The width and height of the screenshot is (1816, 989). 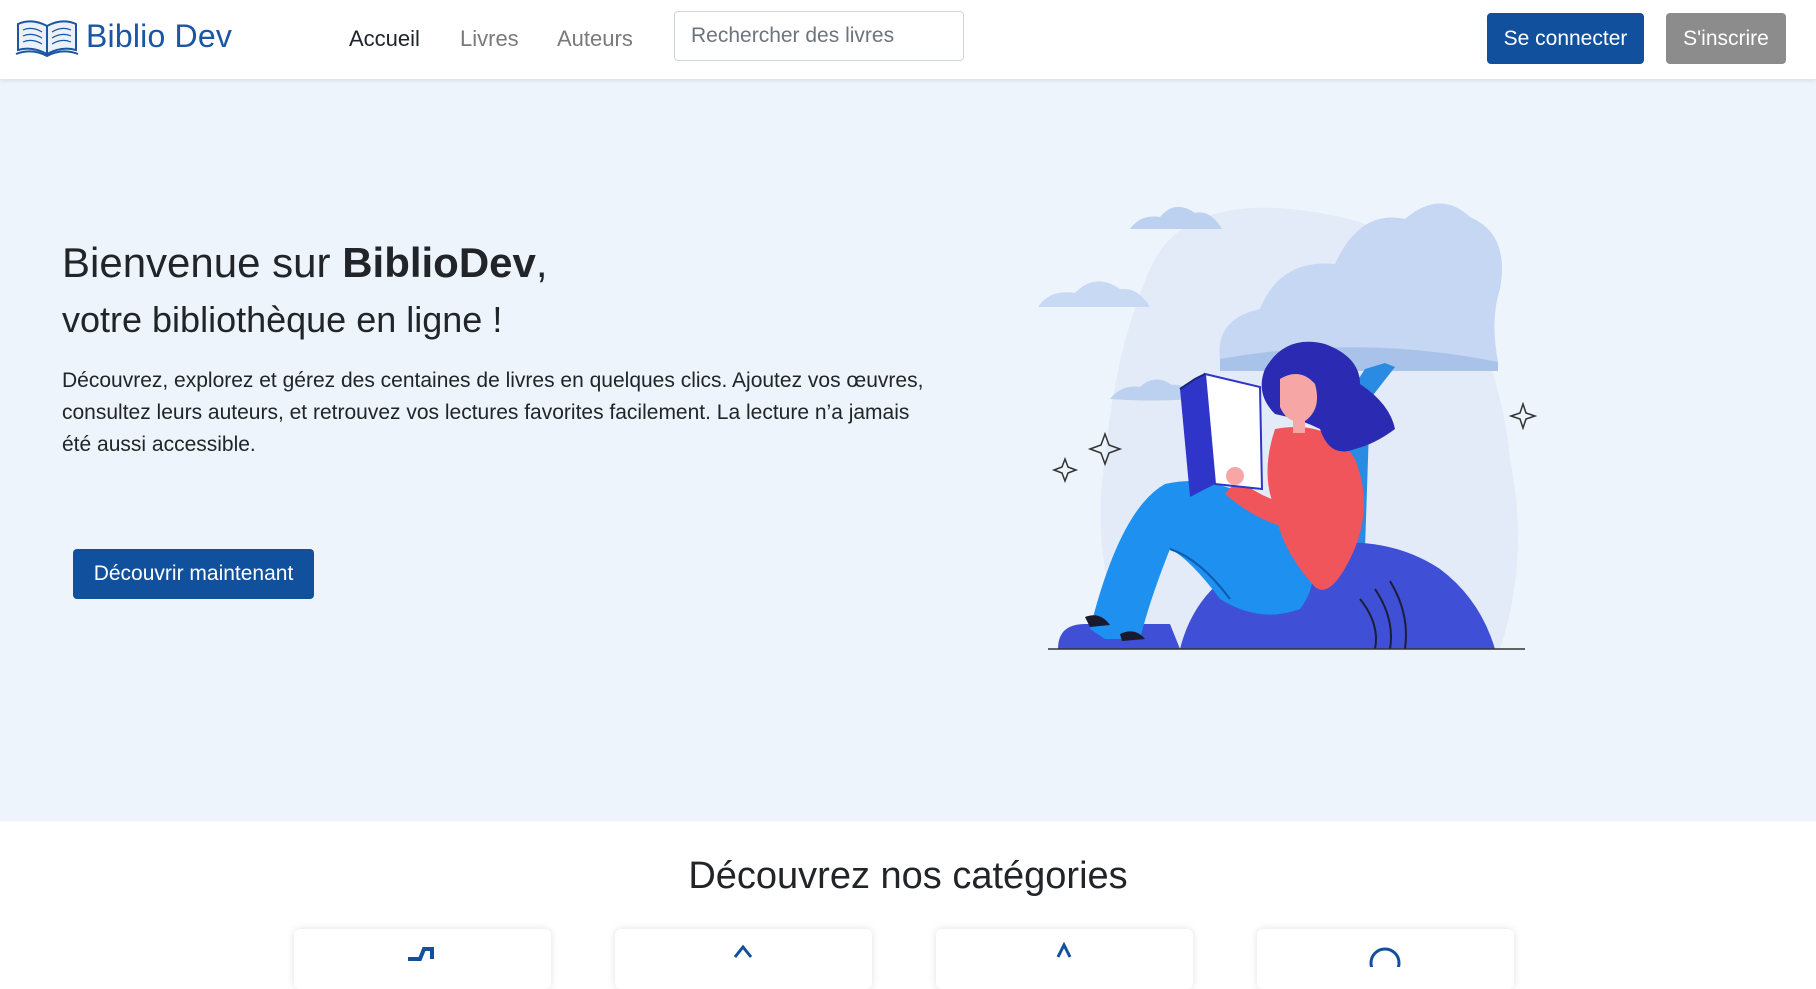 I want to click on hero-title-brand: BiblioDev, so click(x=439, y=262).